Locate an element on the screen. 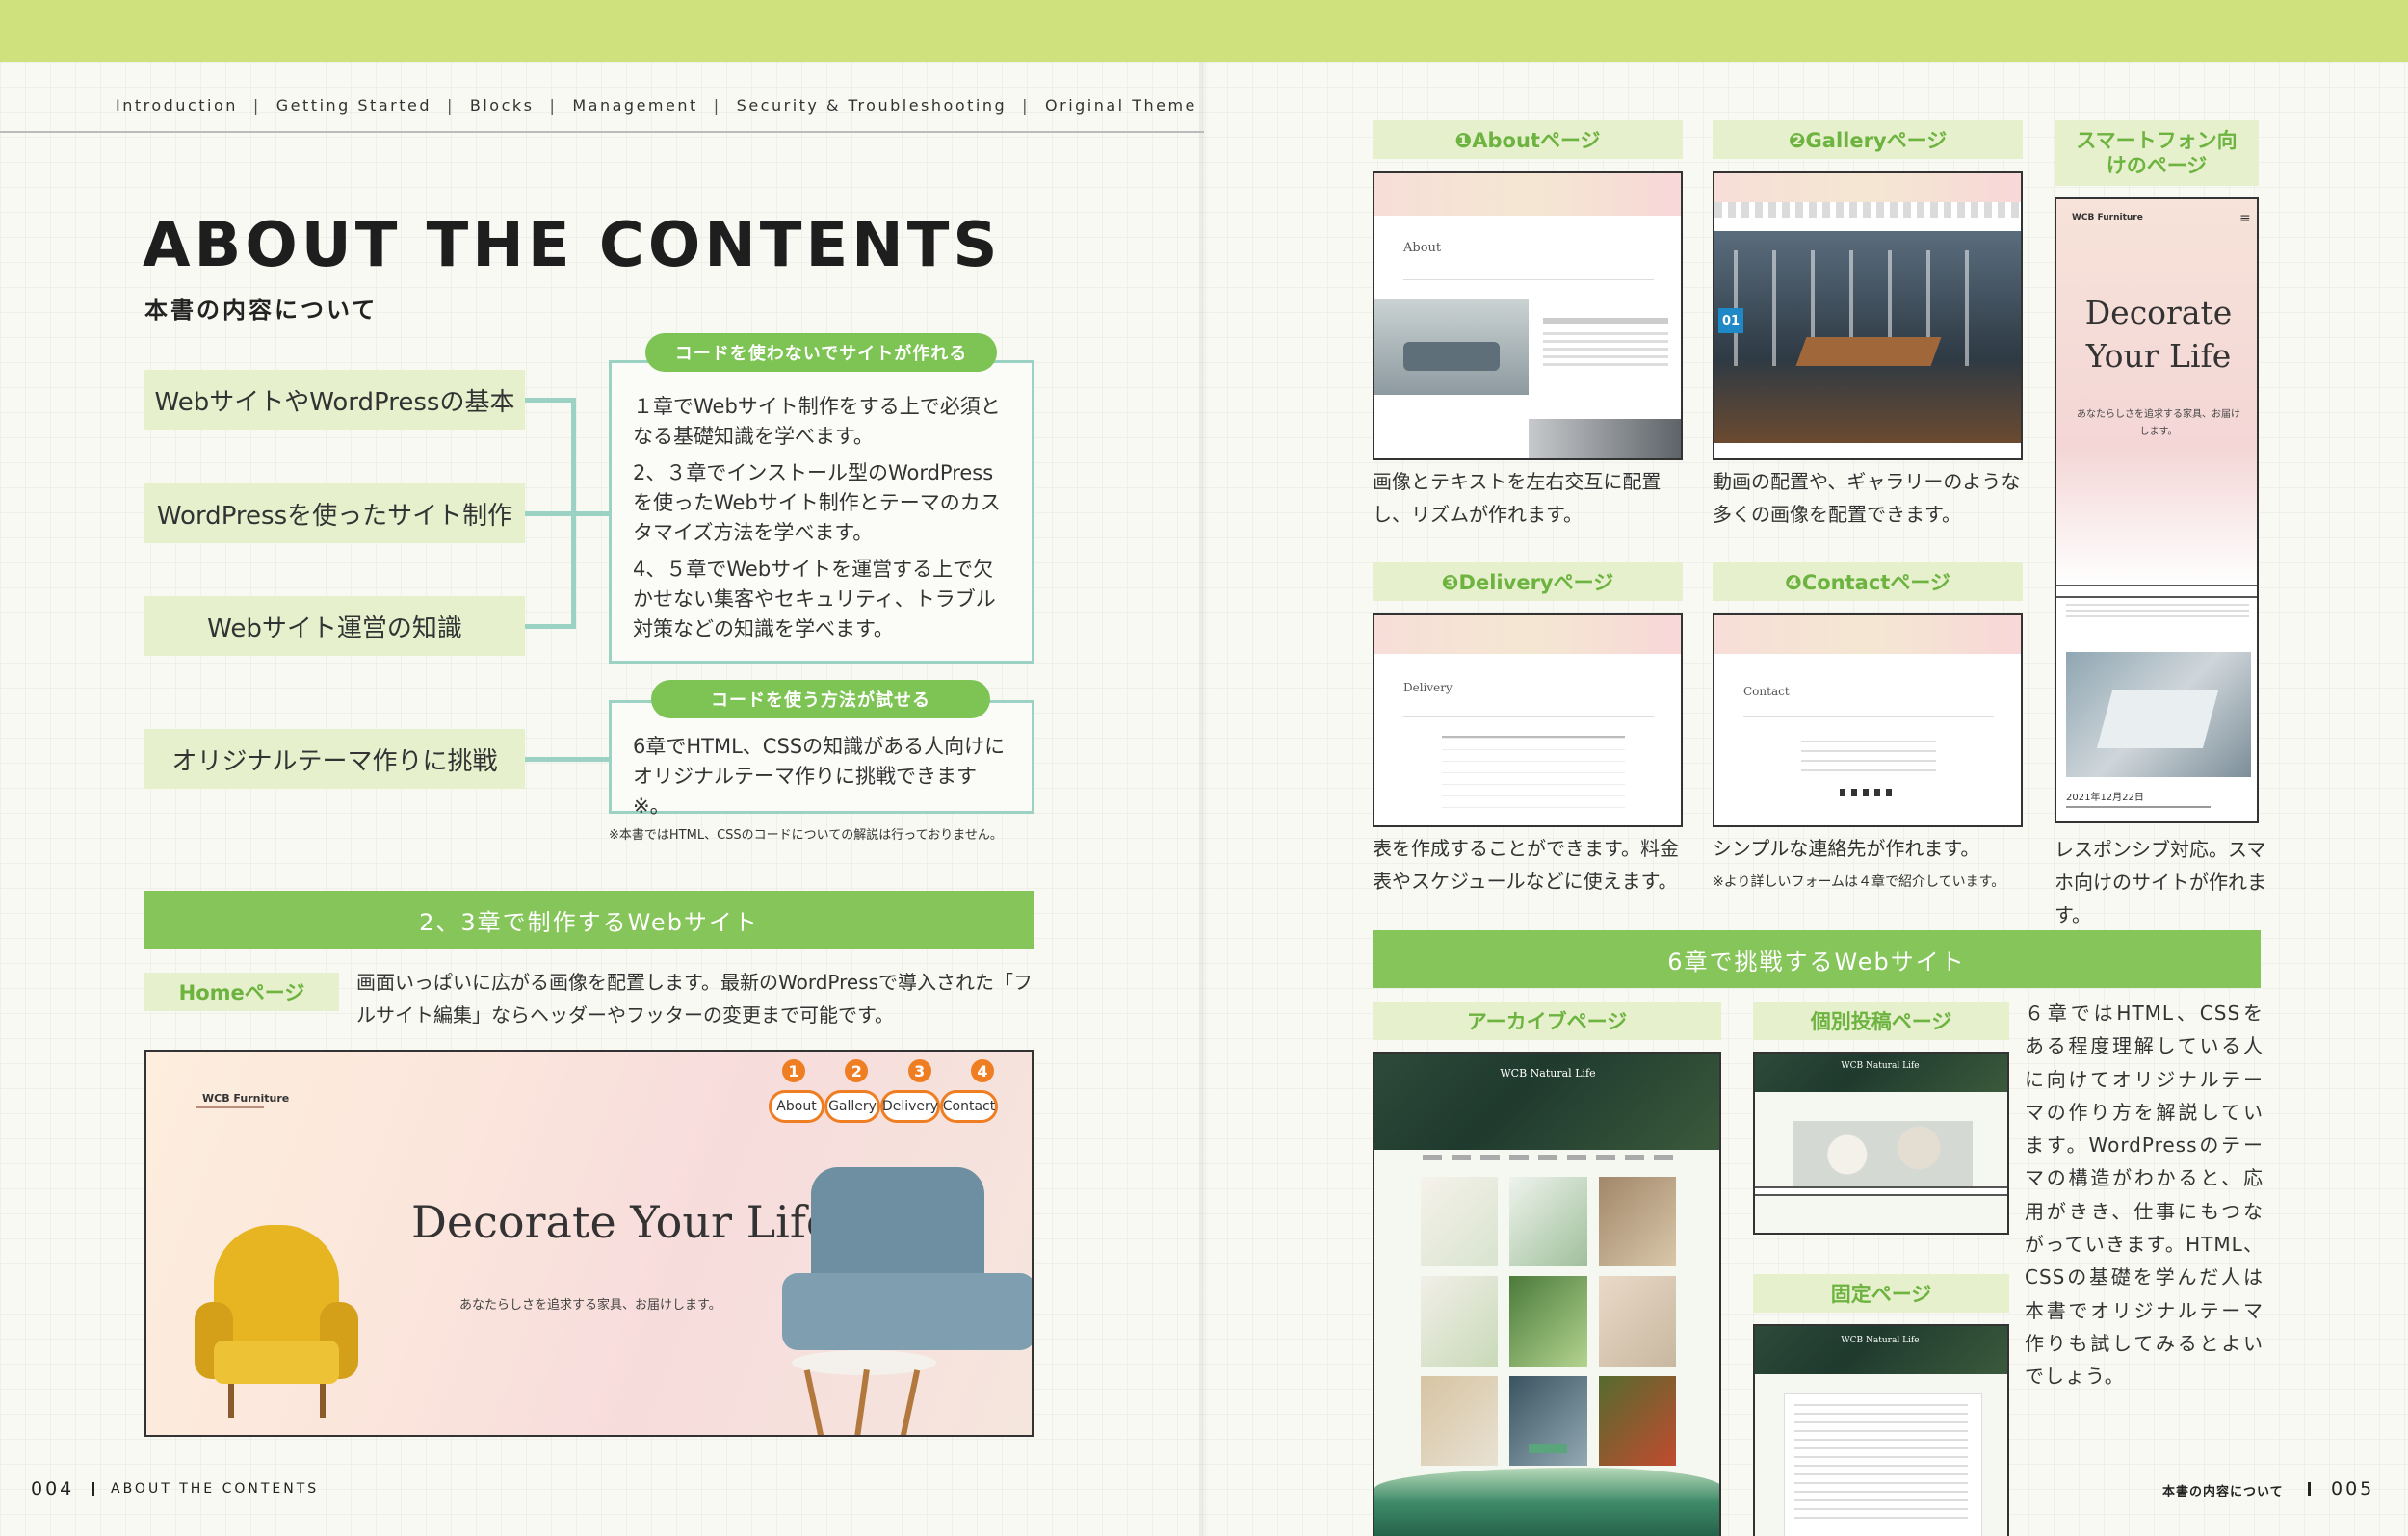  tag-about-page: ❶Aboutページ is located at coordinates (1528, 139).